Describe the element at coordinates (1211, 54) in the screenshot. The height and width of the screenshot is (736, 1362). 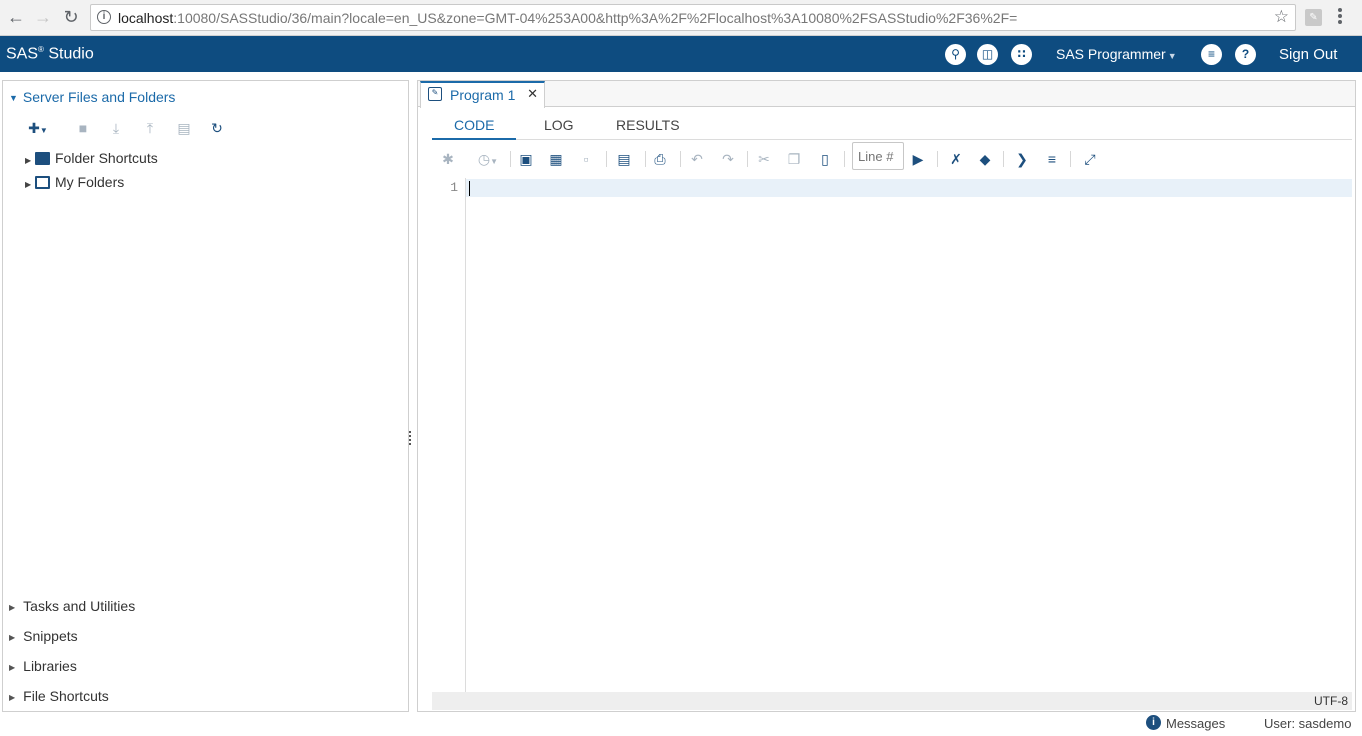
I see `options-menu-icon: ≡` at that location.